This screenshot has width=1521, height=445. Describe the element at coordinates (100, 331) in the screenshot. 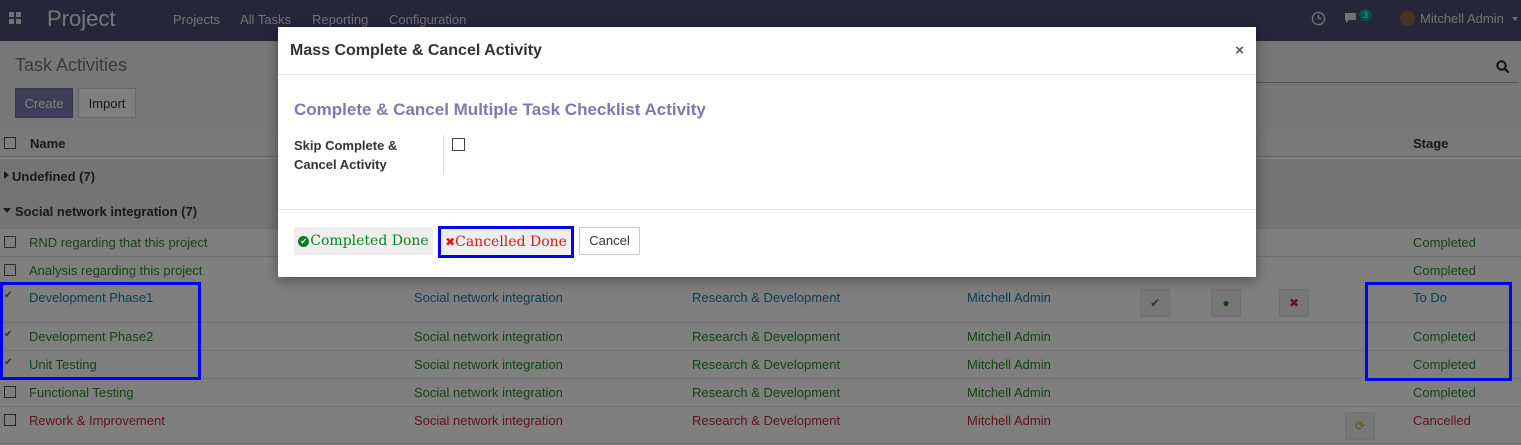

I see `highlight-selected-tasks` at that location.